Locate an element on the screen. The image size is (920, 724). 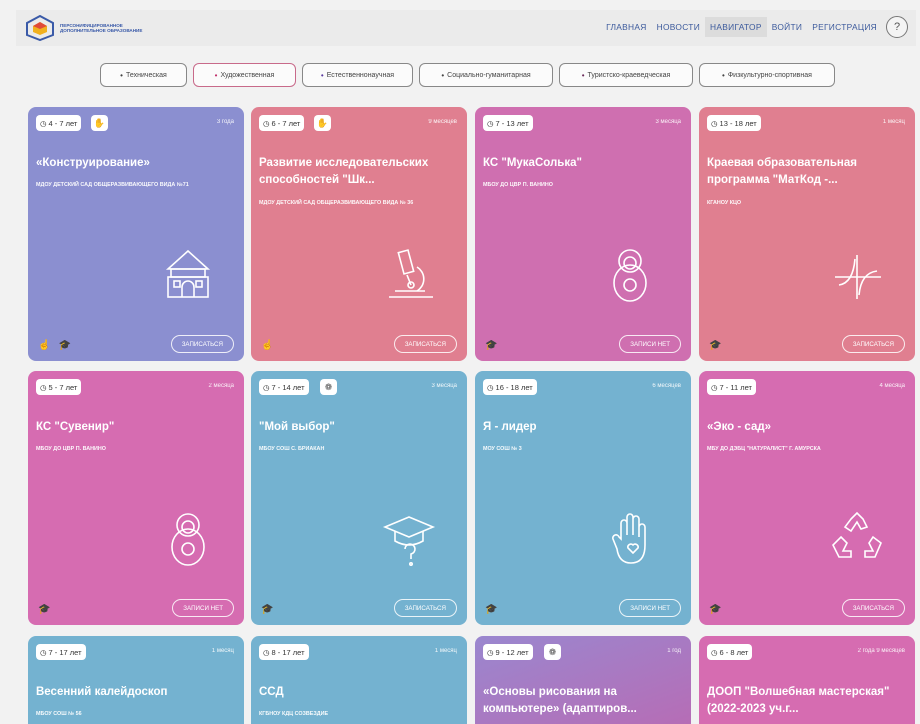
nav-home: ГЛАВНАЯ is located at coordinates (626, 27).